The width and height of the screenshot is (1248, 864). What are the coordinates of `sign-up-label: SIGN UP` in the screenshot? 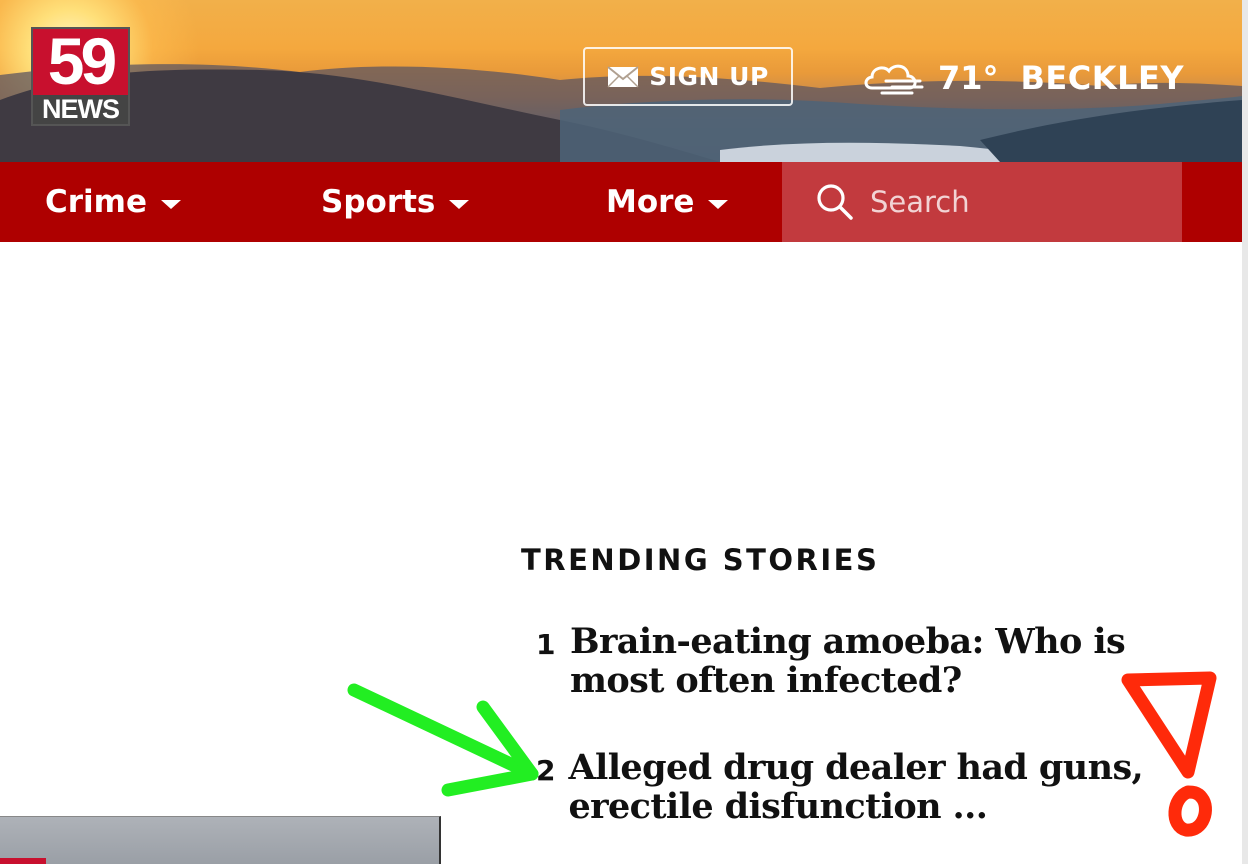 It's located at (709, 76).